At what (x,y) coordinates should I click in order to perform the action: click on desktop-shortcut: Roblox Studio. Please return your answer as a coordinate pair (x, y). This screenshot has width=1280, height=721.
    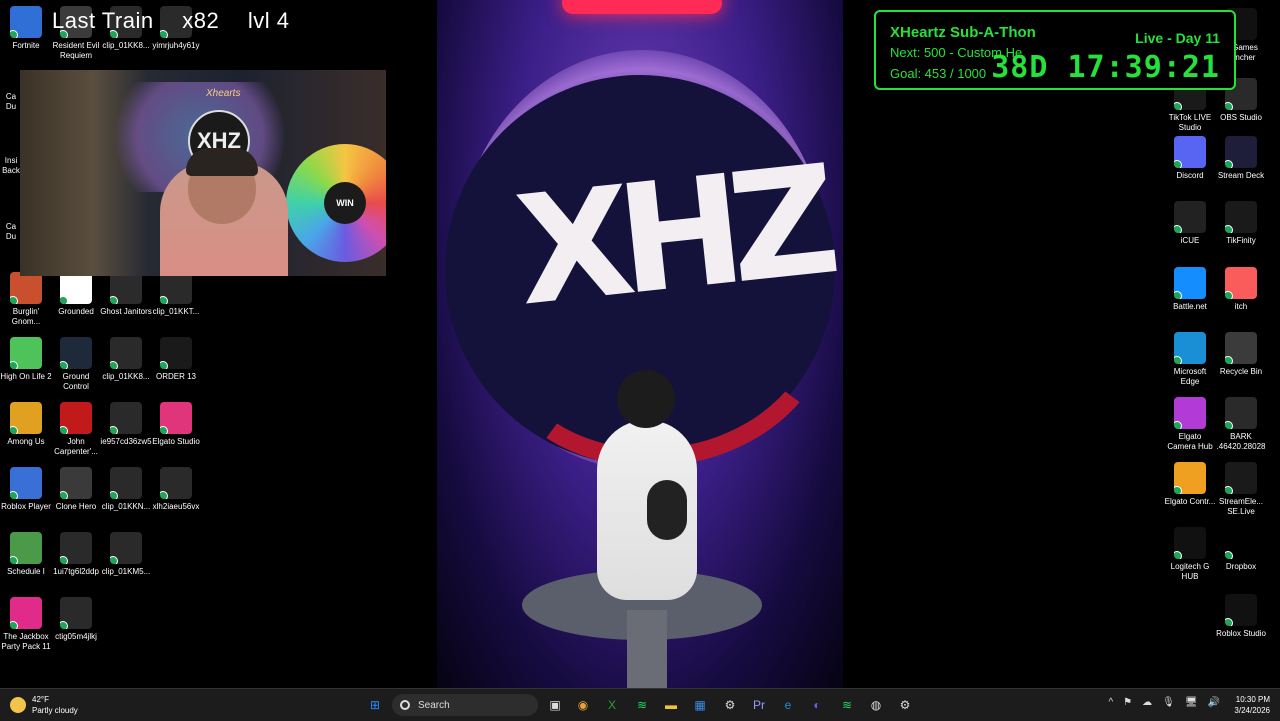
    Looking at the image, I should click on (1241, 616).